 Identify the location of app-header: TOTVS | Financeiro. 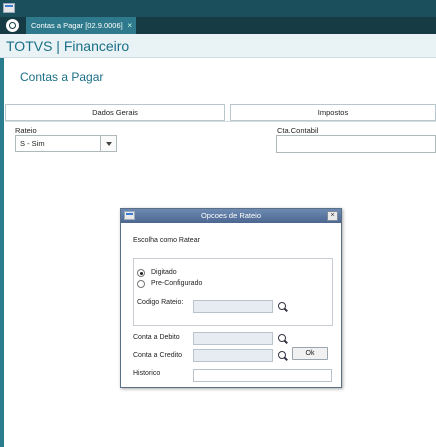
(218, 46).